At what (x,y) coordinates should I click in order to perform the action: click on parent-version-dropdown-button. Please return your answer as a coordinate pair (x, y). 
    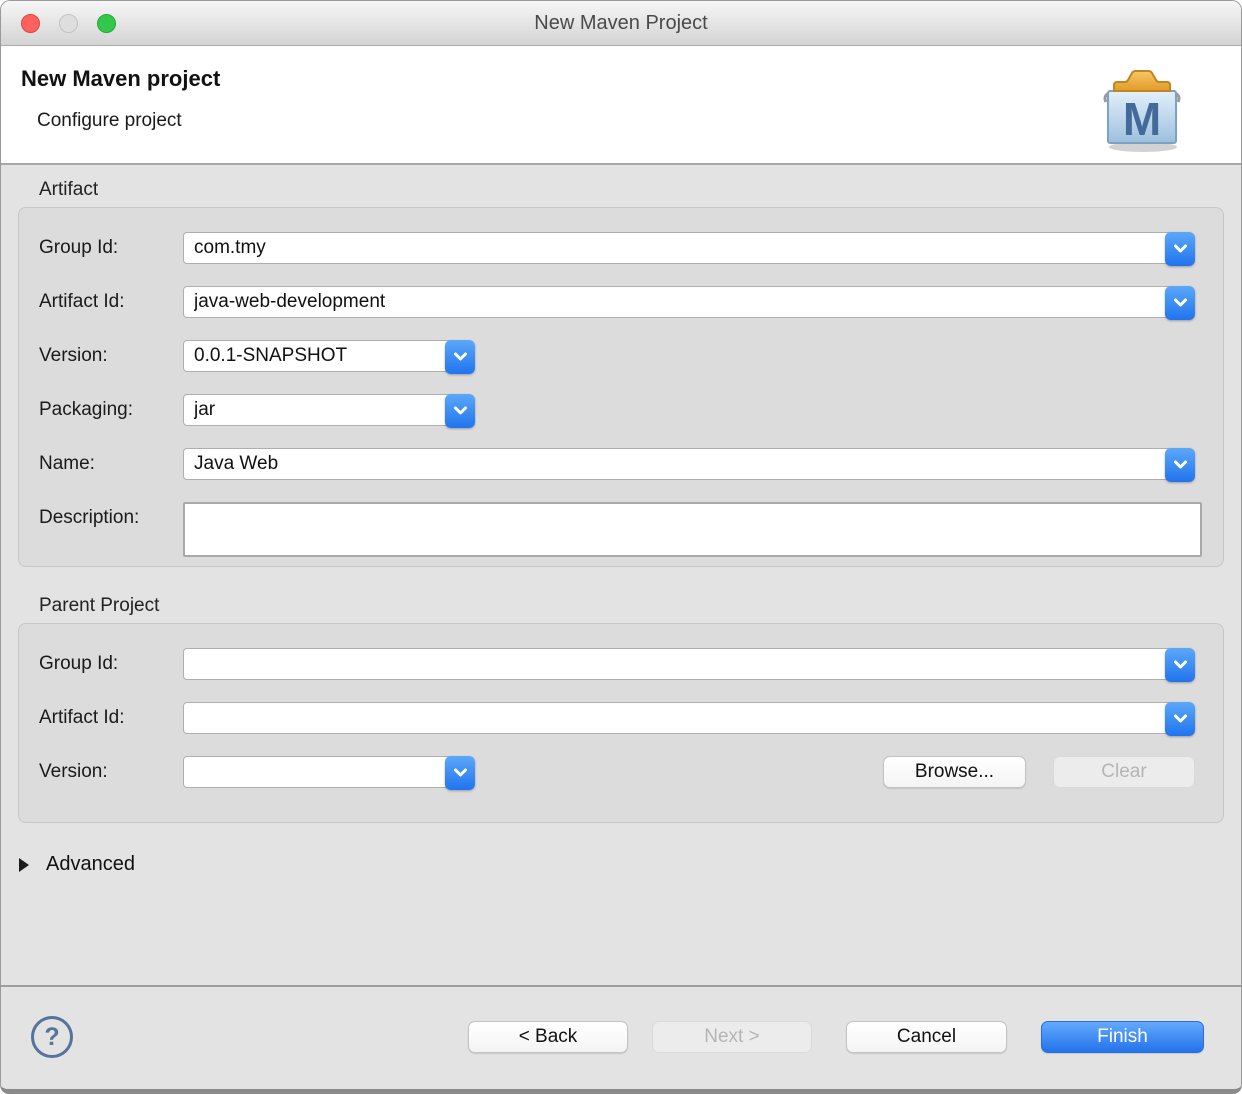
    Looking at the image, I should click on (460, 773).